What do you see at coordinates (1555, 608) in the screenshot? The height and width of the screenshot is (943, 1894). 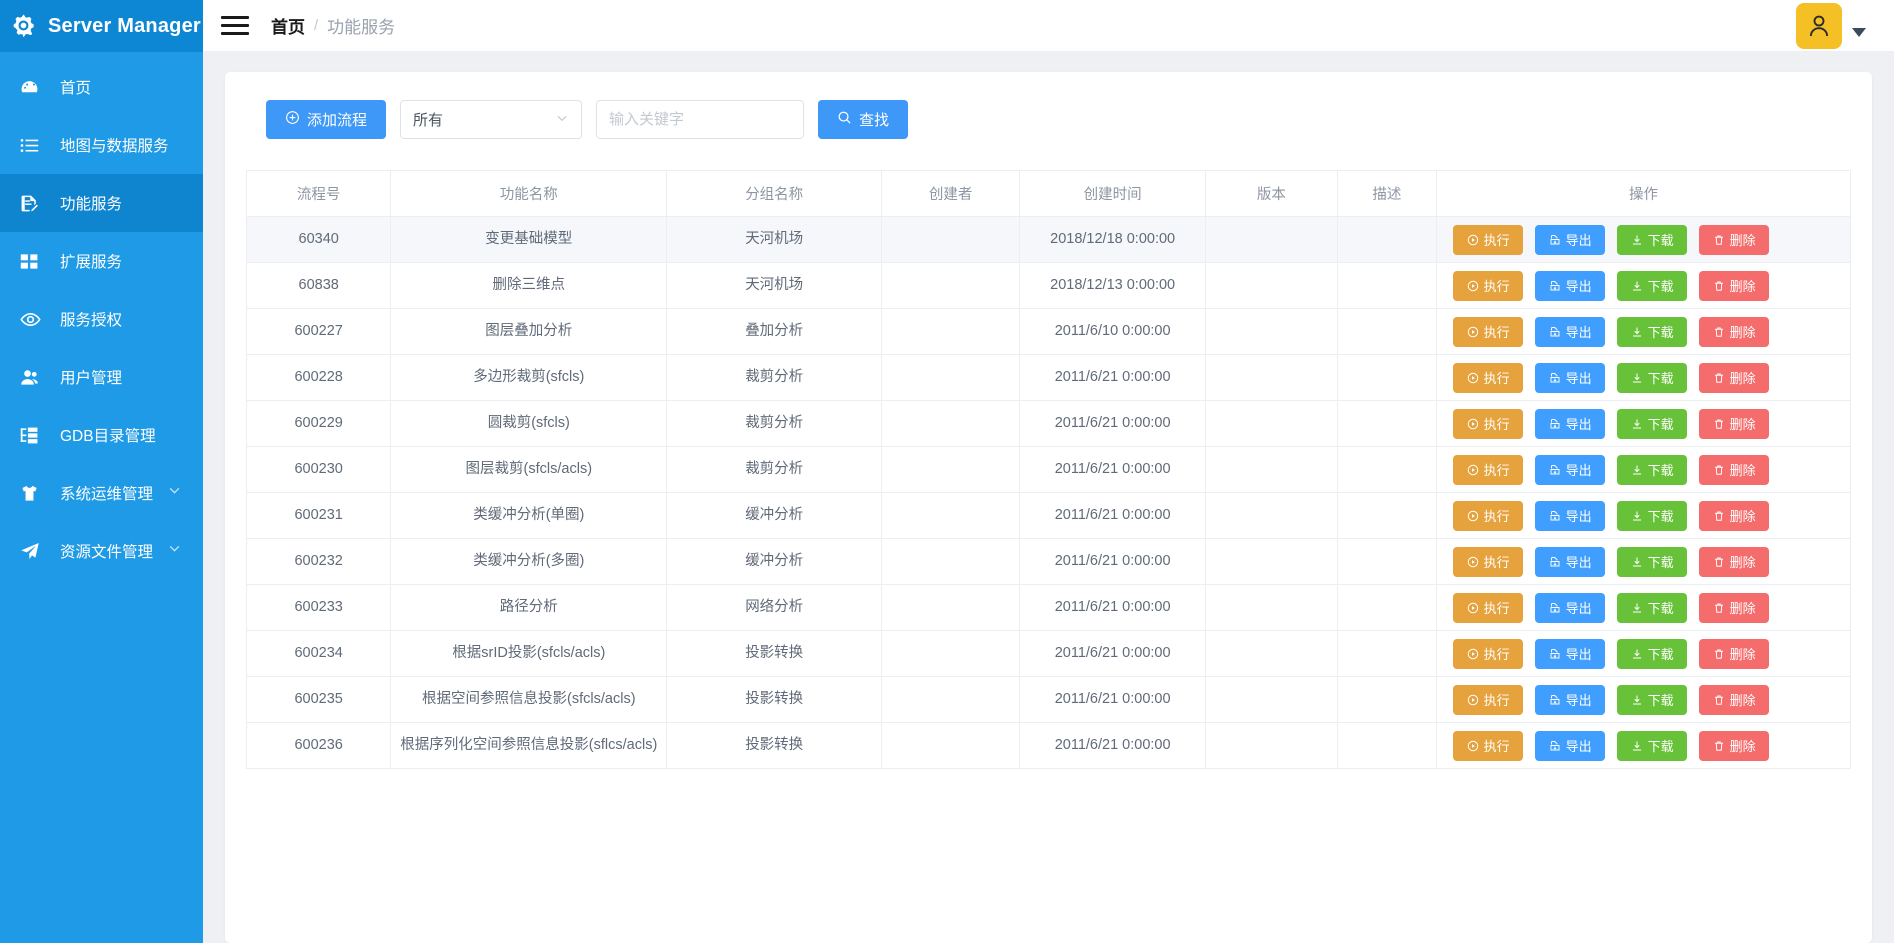 I see `export-icon` at bounding box center [1555, 608].